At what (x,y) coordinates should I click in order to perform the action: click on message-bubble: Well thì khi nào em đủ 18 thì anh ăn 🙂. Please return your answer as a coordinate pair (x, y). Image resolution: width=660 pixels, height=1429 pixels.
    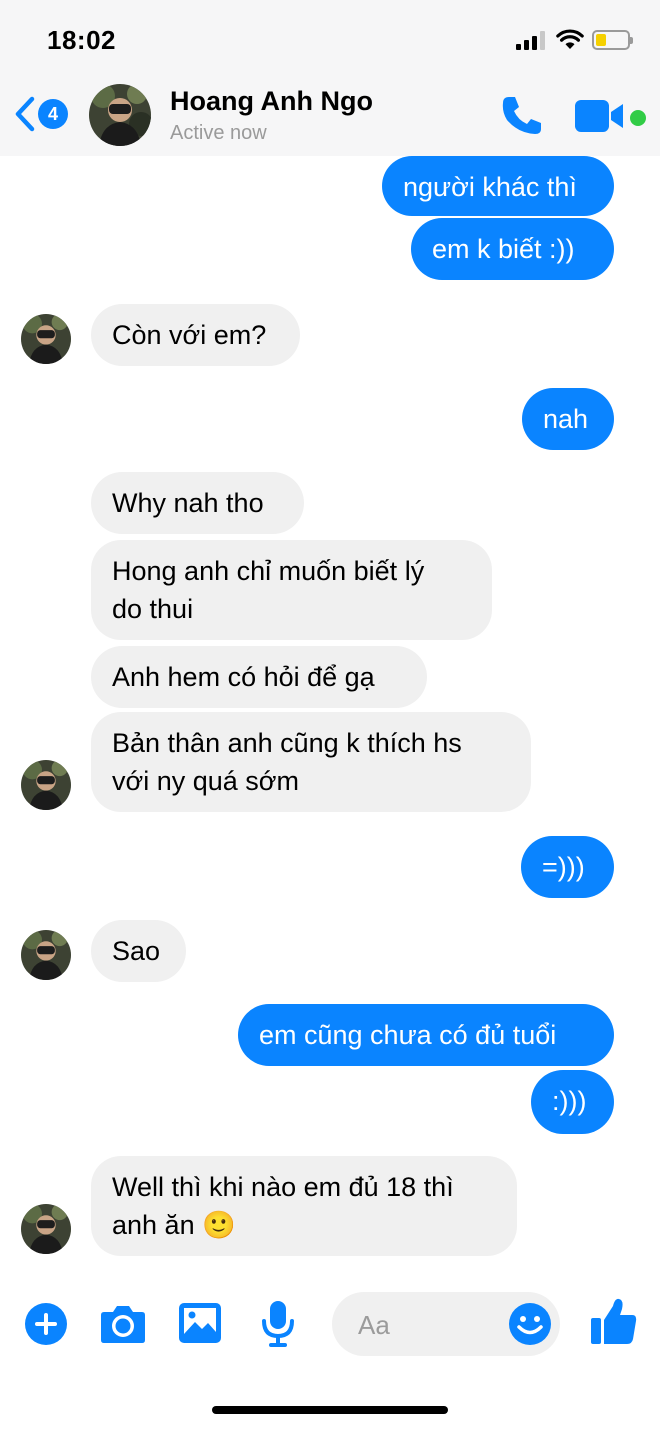
    Looking at the image, I should click on (304, 1206).